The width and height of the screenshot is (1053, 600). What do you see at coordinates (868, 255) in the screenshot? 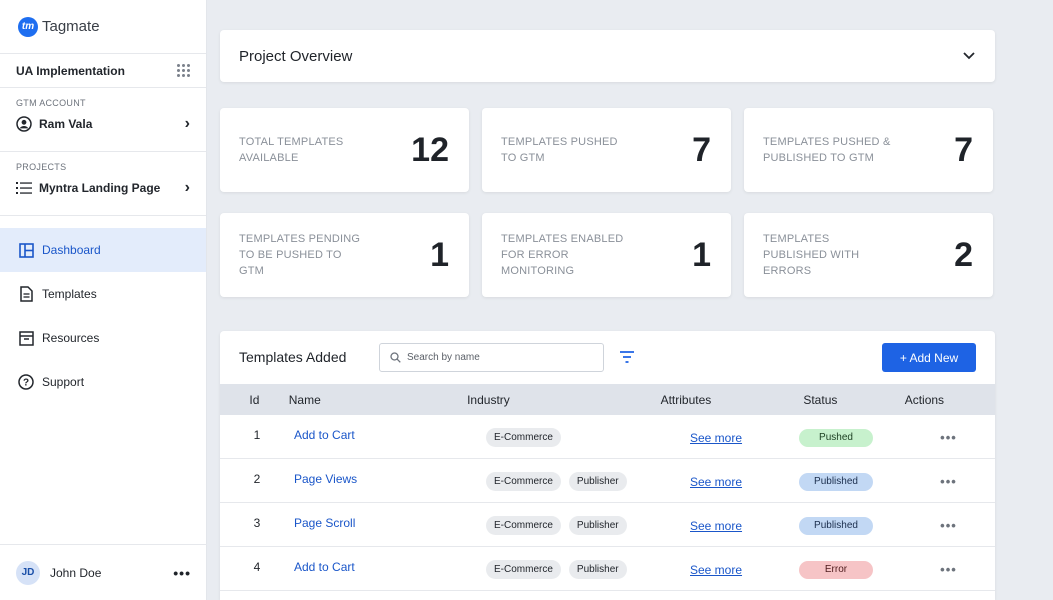
I see `stat-card-published-errors: TEMPLATES PUBLISHED WITH ERRORS 2` at bounding box center [868, 255].